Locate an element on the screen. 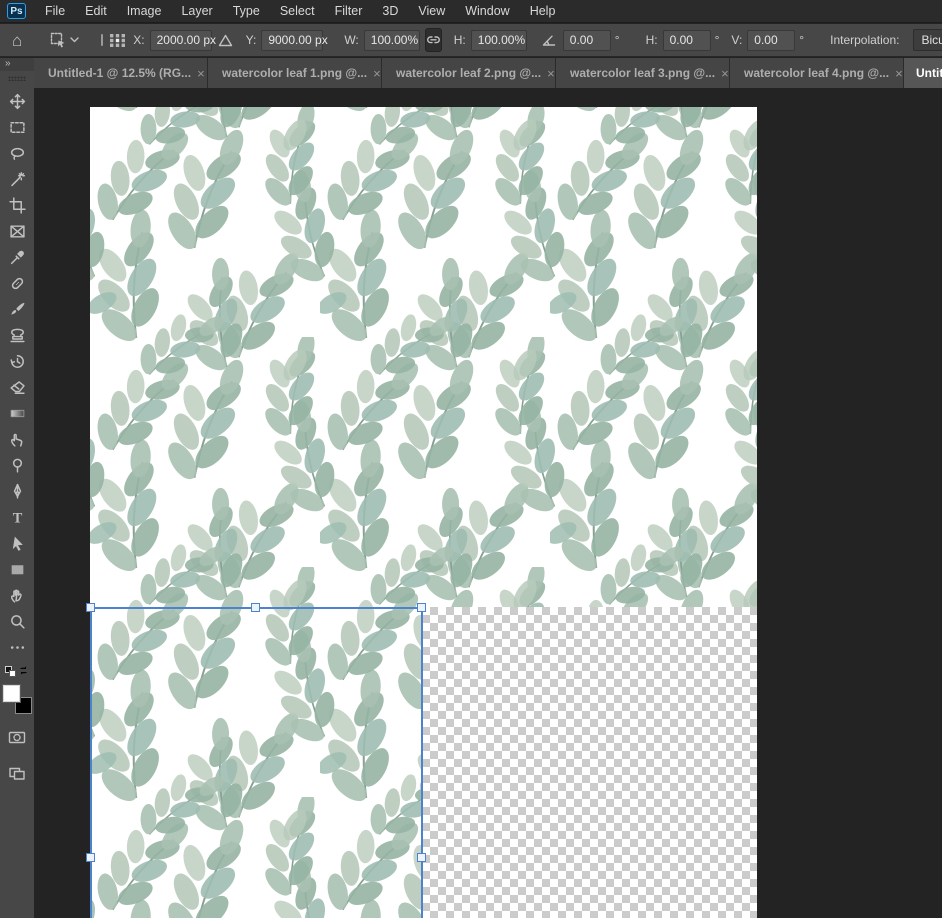  tool-preset-picker is located at coordinates (64, 40).